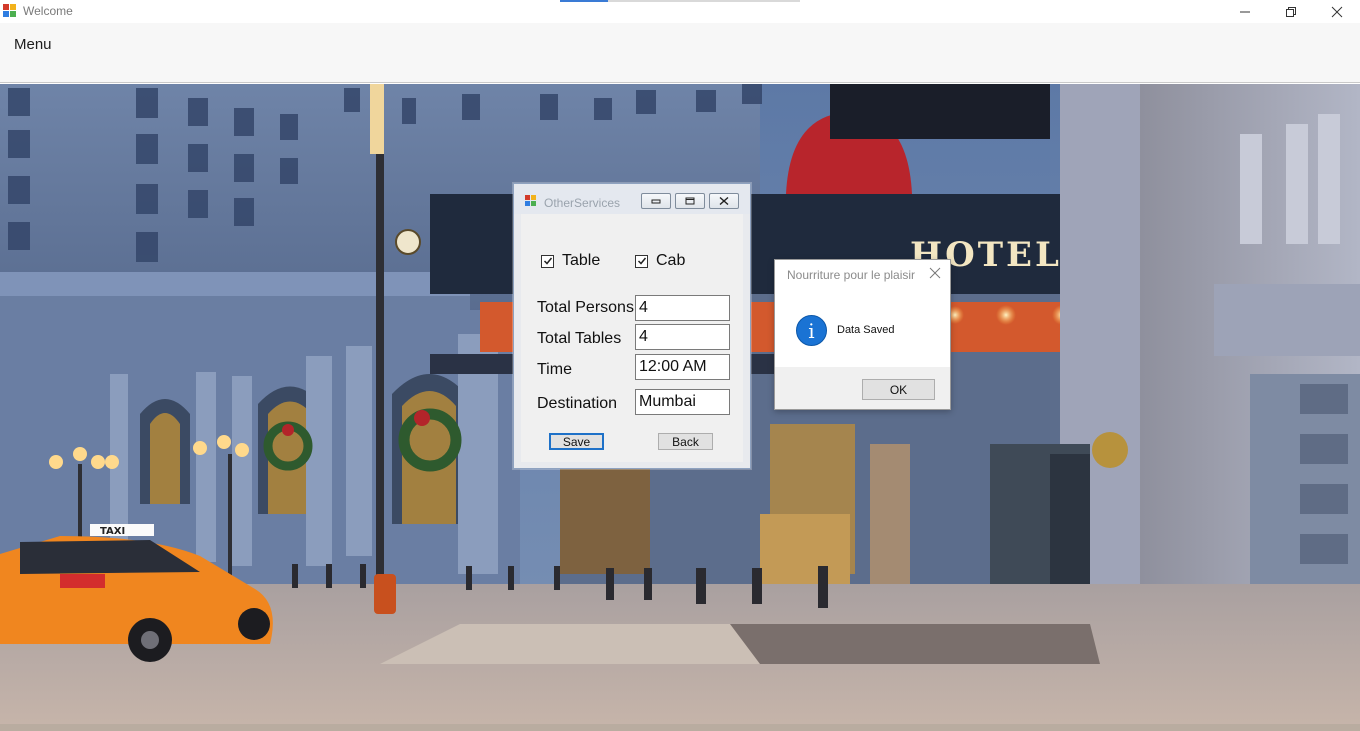  Describe the element at coordinates (671, 260) in the screenshot. I see `cab-checkbox-label: Cab` at that location.